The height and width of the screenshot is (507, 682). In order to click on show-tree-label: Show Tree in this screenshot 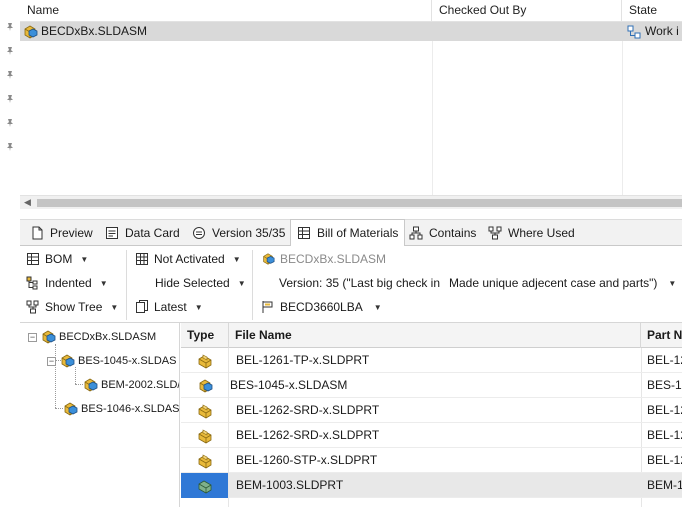, I will do `click(74, 307)`.